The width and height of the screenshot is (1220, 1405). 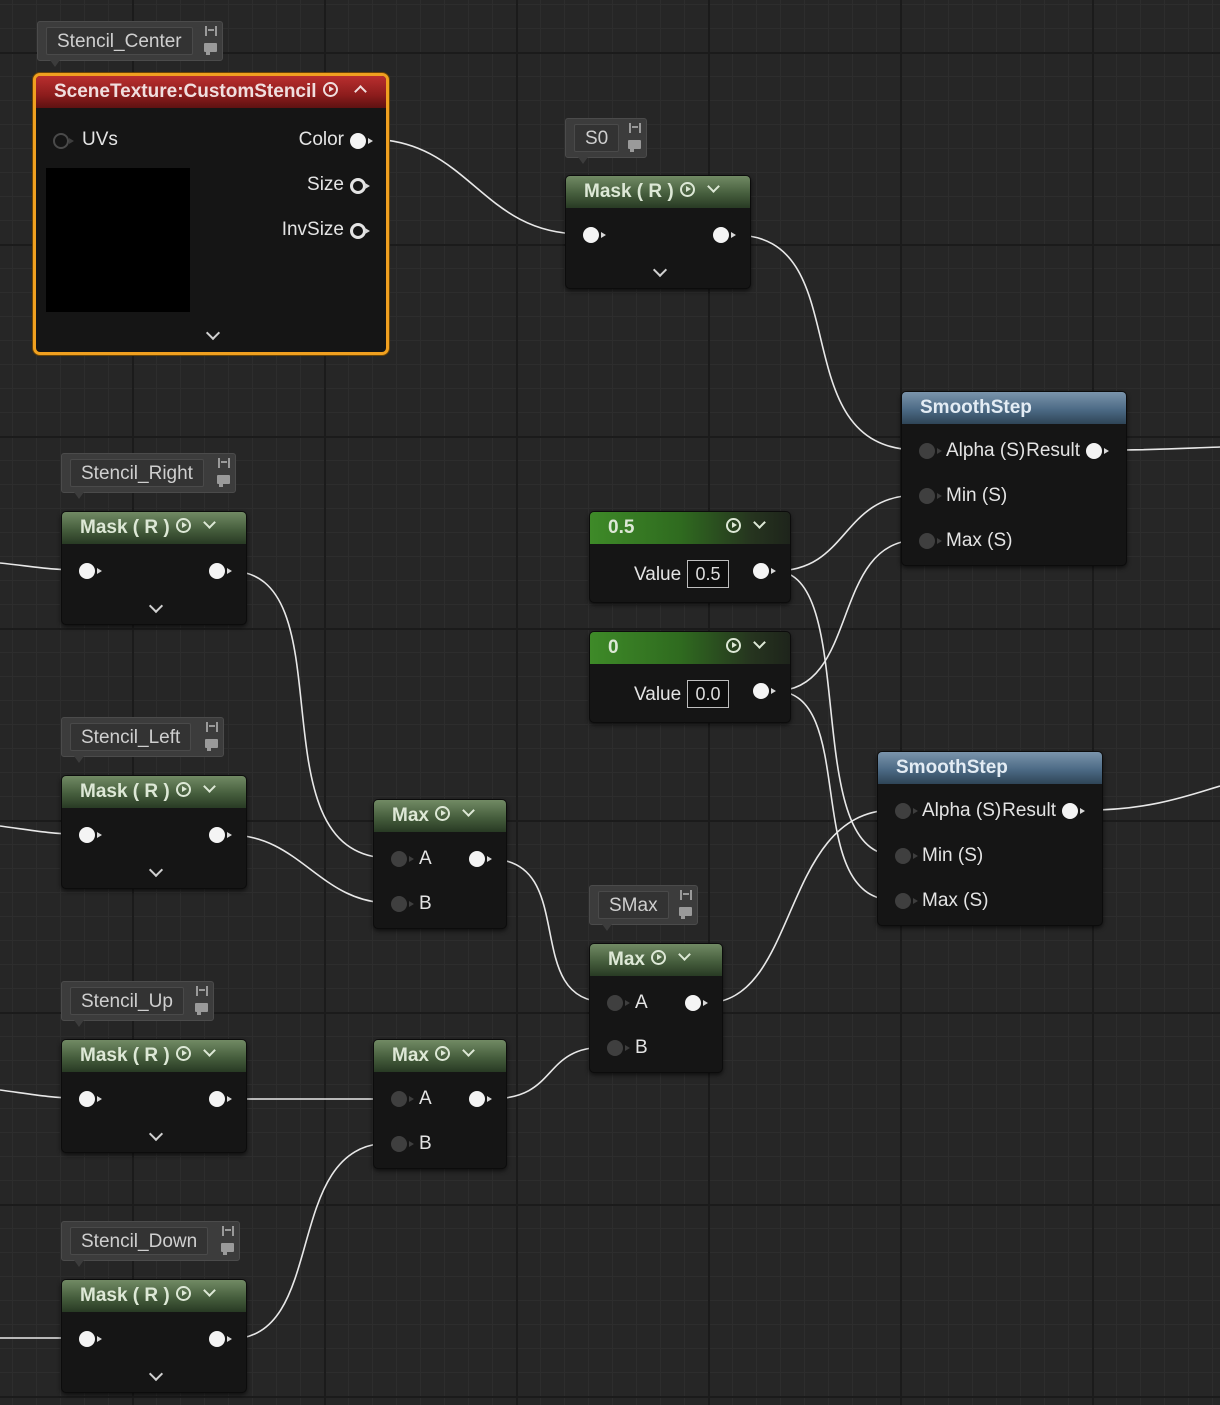 What do you see at coordinates (137, 473) in the screenshot?
I see `comment-text: Stencil_Right` at bounding box center [137, 473].